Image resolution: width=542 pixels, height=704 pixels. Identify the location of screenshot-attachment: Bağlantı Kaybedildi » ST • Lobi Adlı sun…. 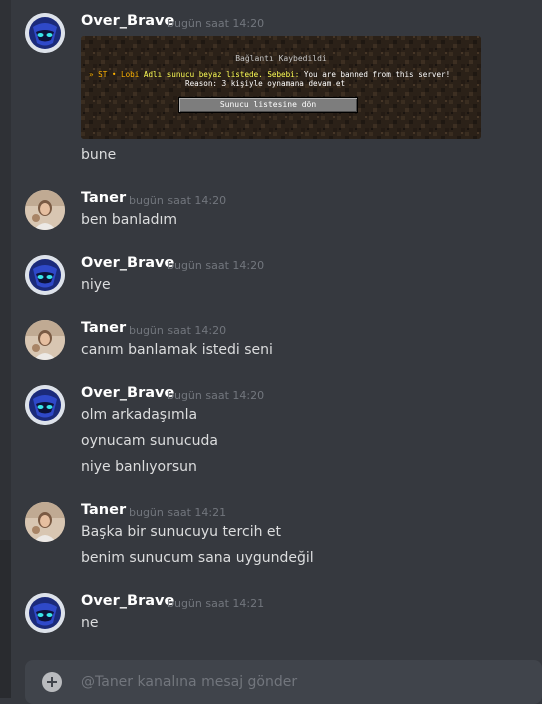
(281, 87).